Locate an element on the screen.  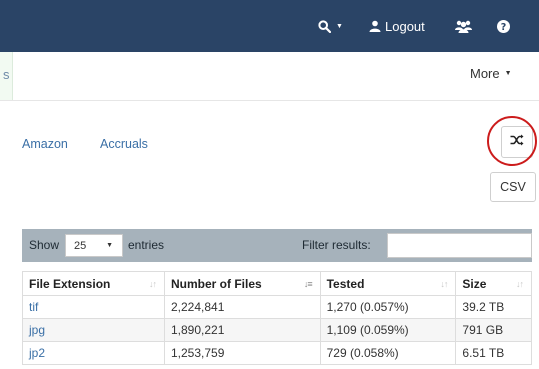
cell-tested: 1,109 (0.059%) is located at coordinates (388, 330).